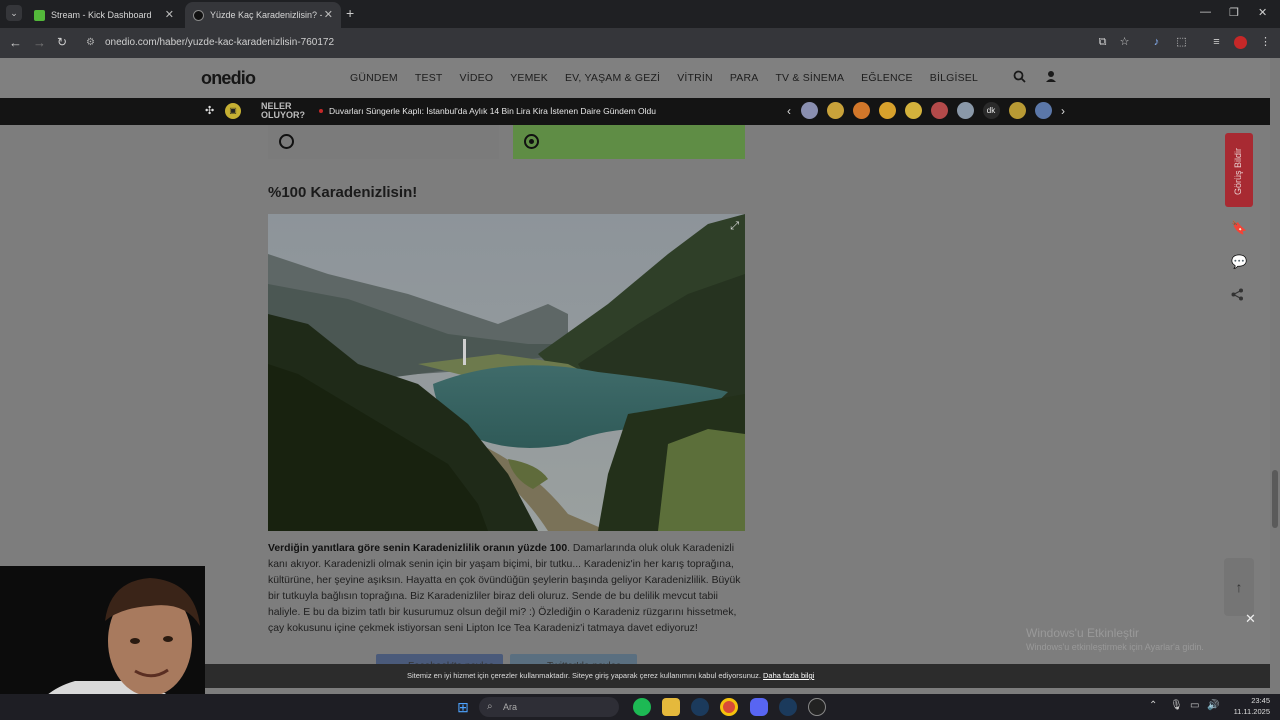 The width and height of the screenshot is (1280, 720). What do you see at coordinates (14, 13) in the screenshot?
I see `tab-search-button: ⌄` at bounding box center [14, 13].